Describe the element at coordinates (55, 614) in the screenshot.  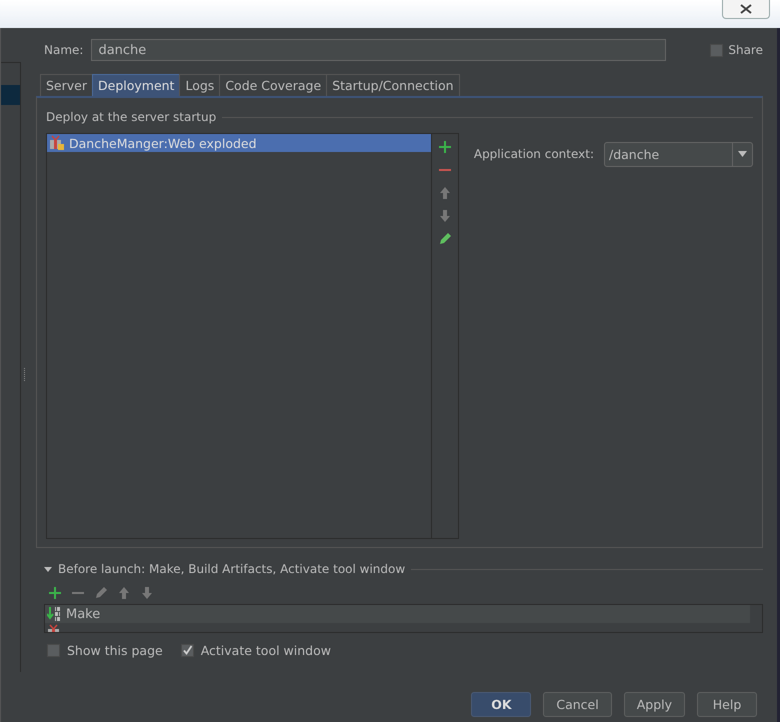
I see `make-icon` at that location.